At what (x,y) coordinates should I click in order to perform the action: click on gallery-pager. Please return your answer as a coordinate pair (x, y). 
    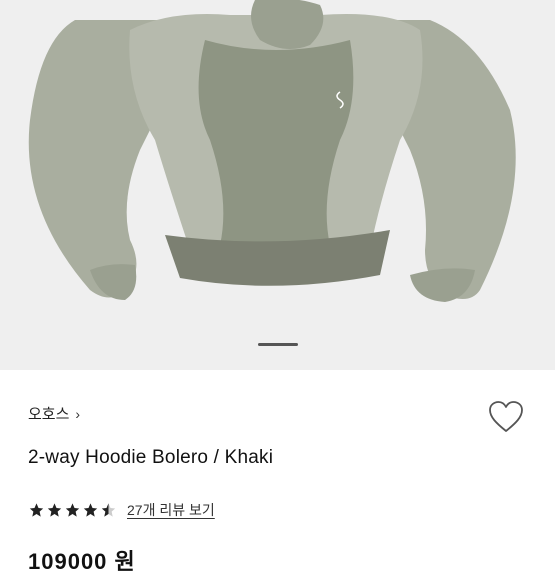
    Looking at the image, I should click on (277, 344).